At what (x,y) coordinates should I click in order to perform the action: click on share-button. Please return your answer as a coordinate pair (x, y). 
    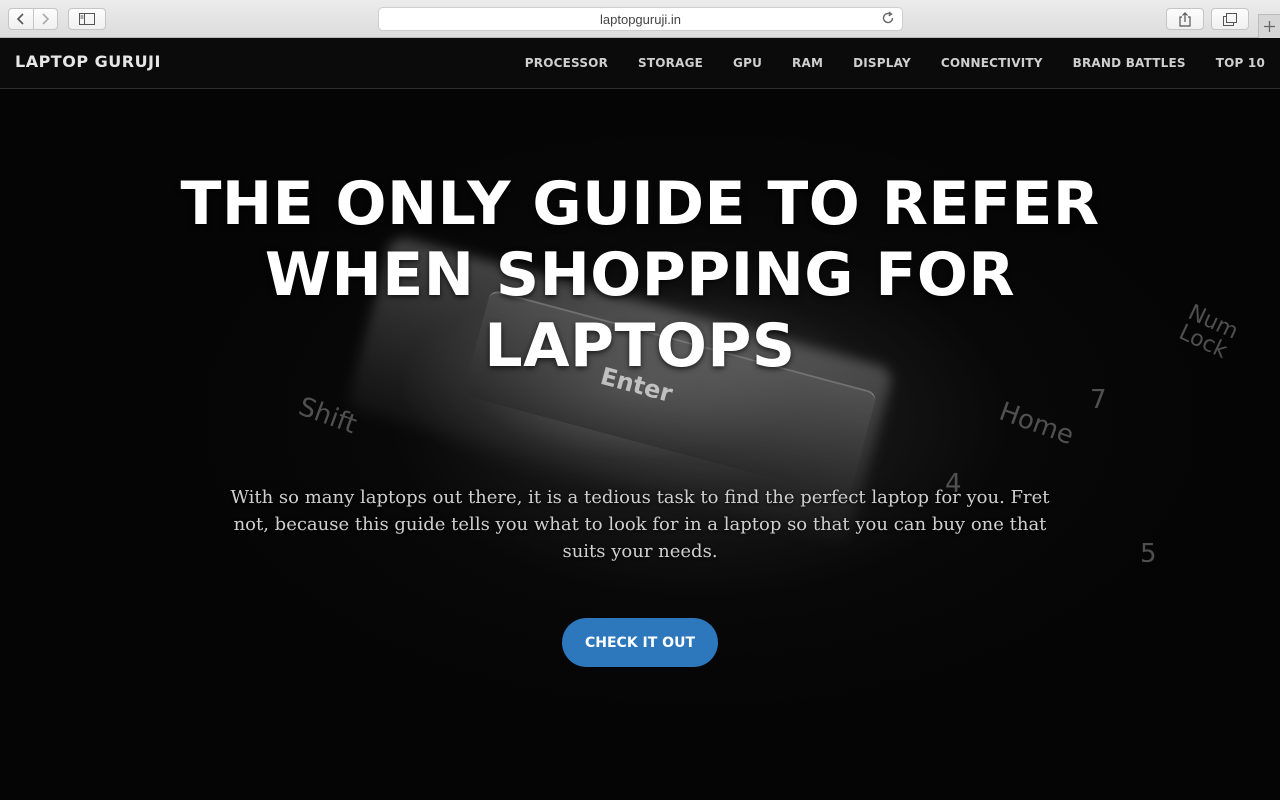
    Looking at the image, I should click on (1185, 19).